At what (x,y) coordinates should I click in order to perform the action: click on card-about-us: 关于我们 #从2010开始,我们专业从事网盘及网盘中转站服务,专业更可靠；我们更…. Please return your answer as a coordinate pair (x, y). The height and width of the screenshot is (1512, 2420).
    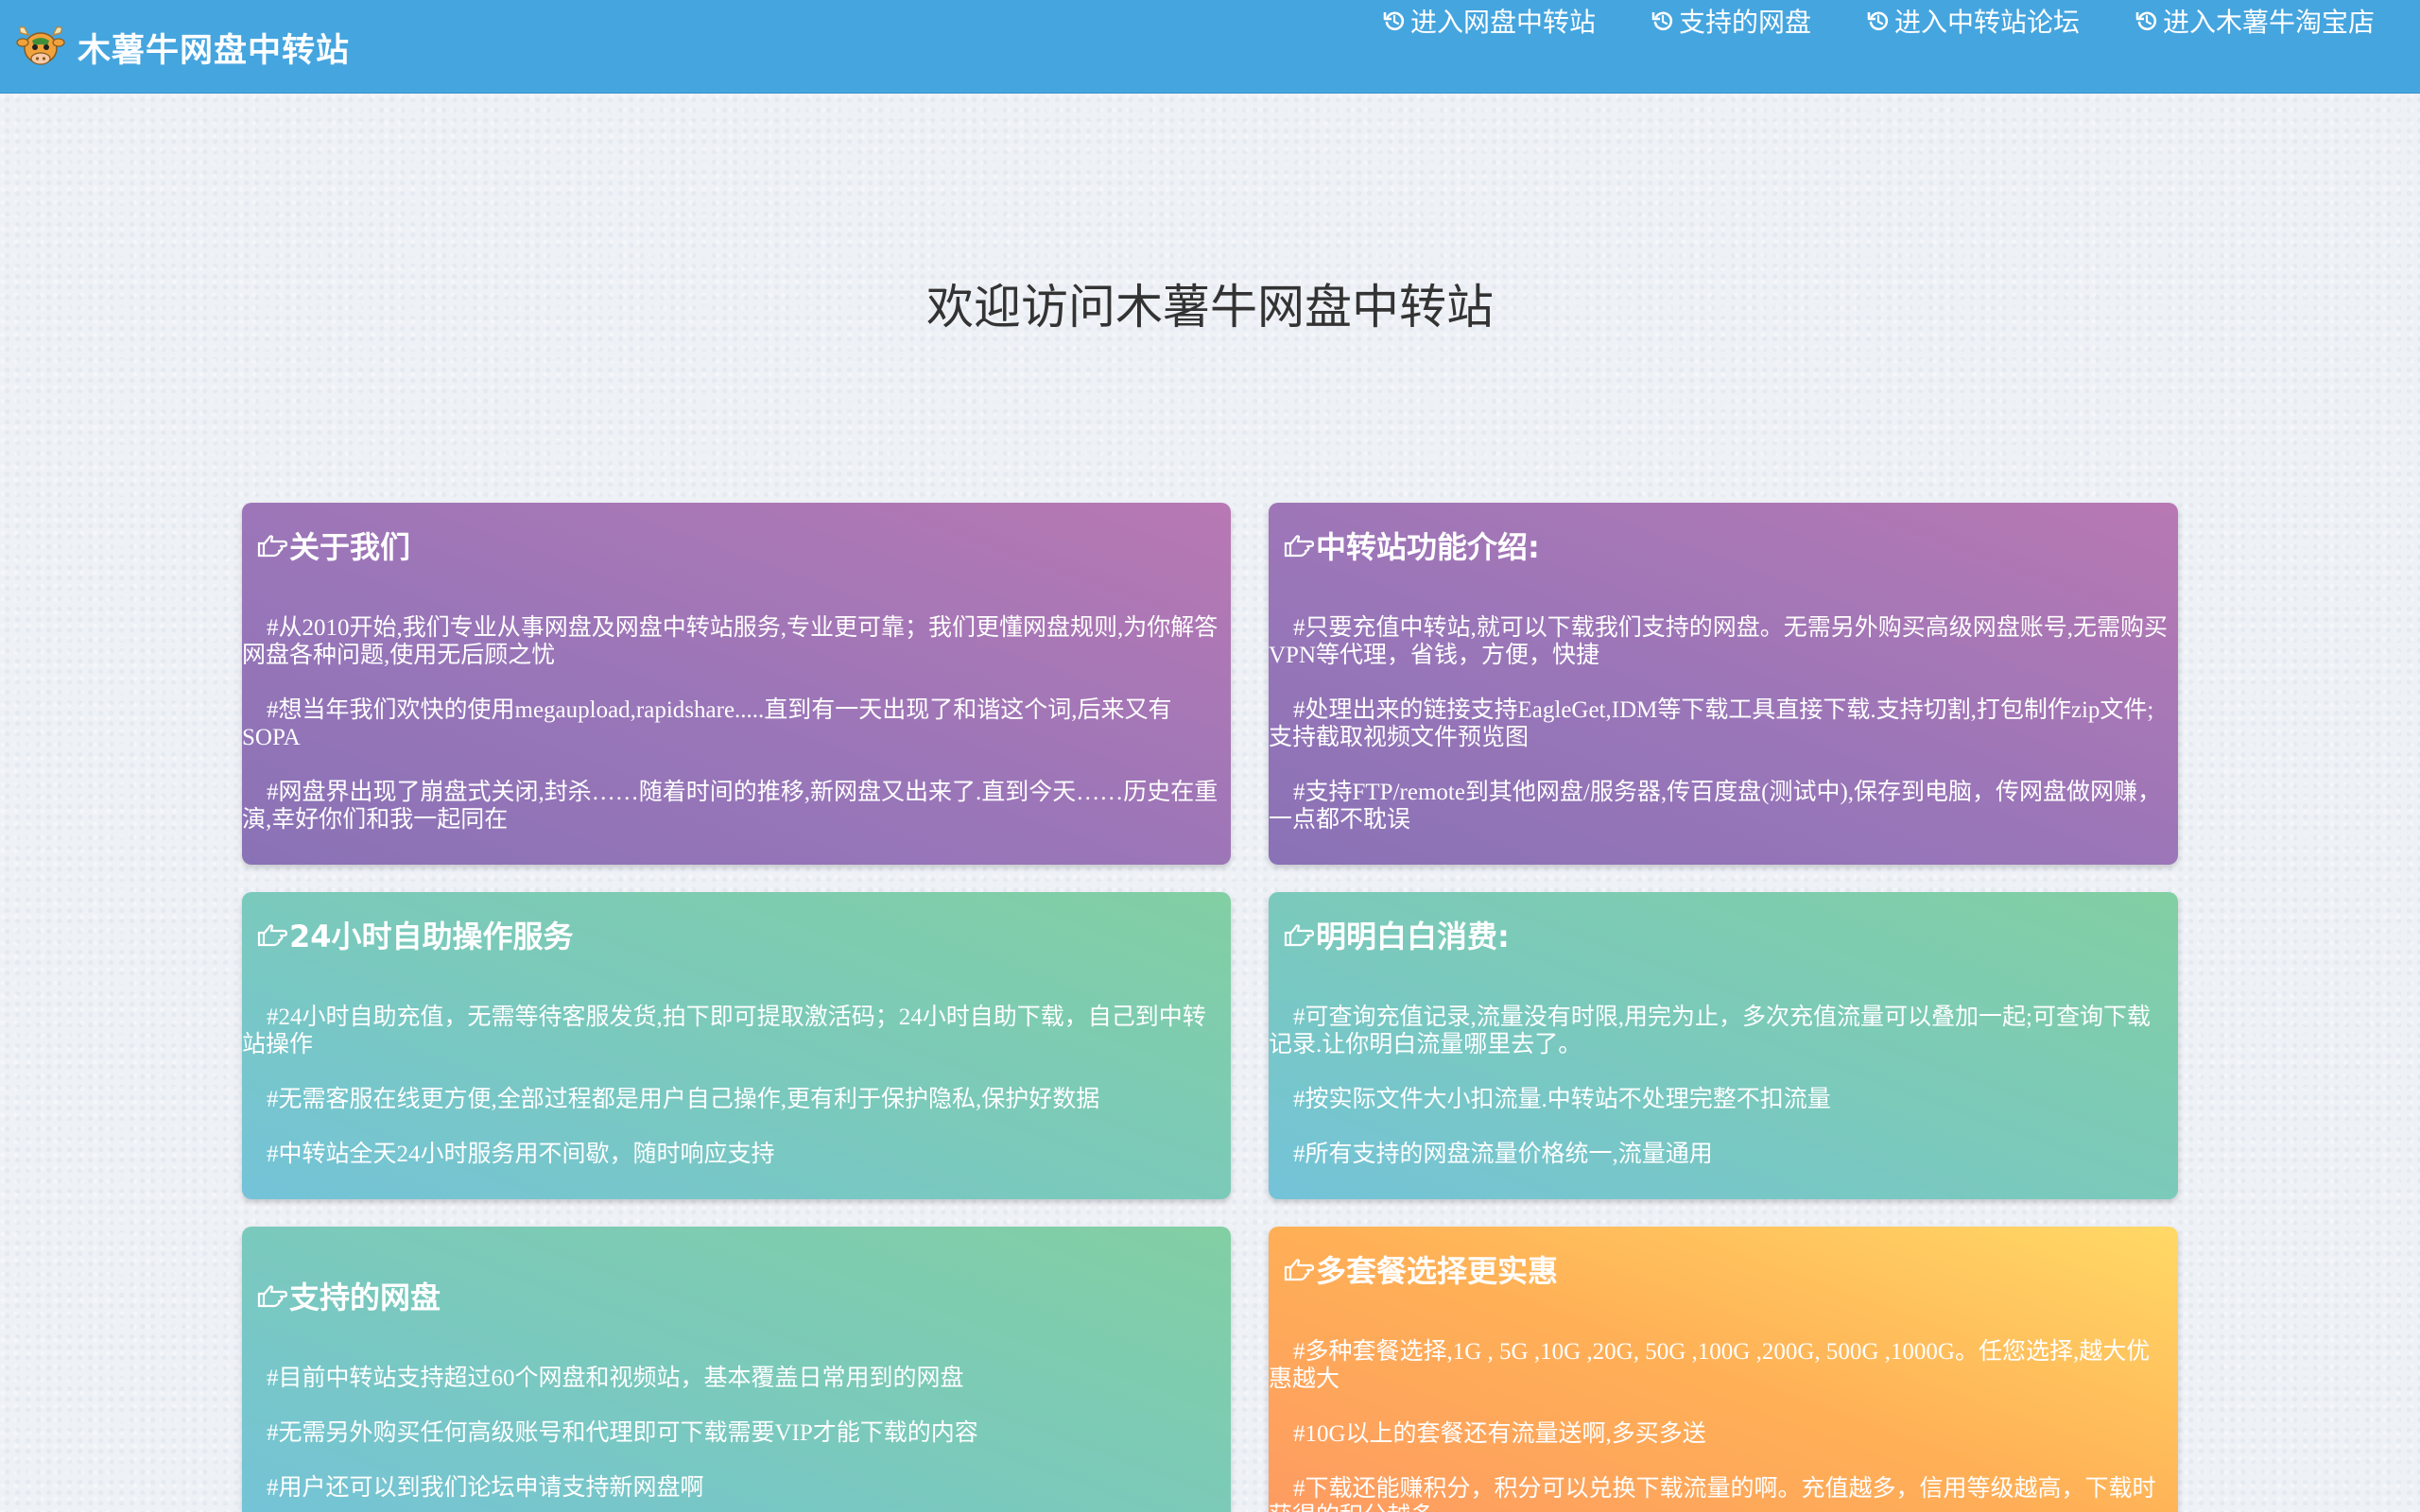
    Looking at the image, I should click on (736, 684).